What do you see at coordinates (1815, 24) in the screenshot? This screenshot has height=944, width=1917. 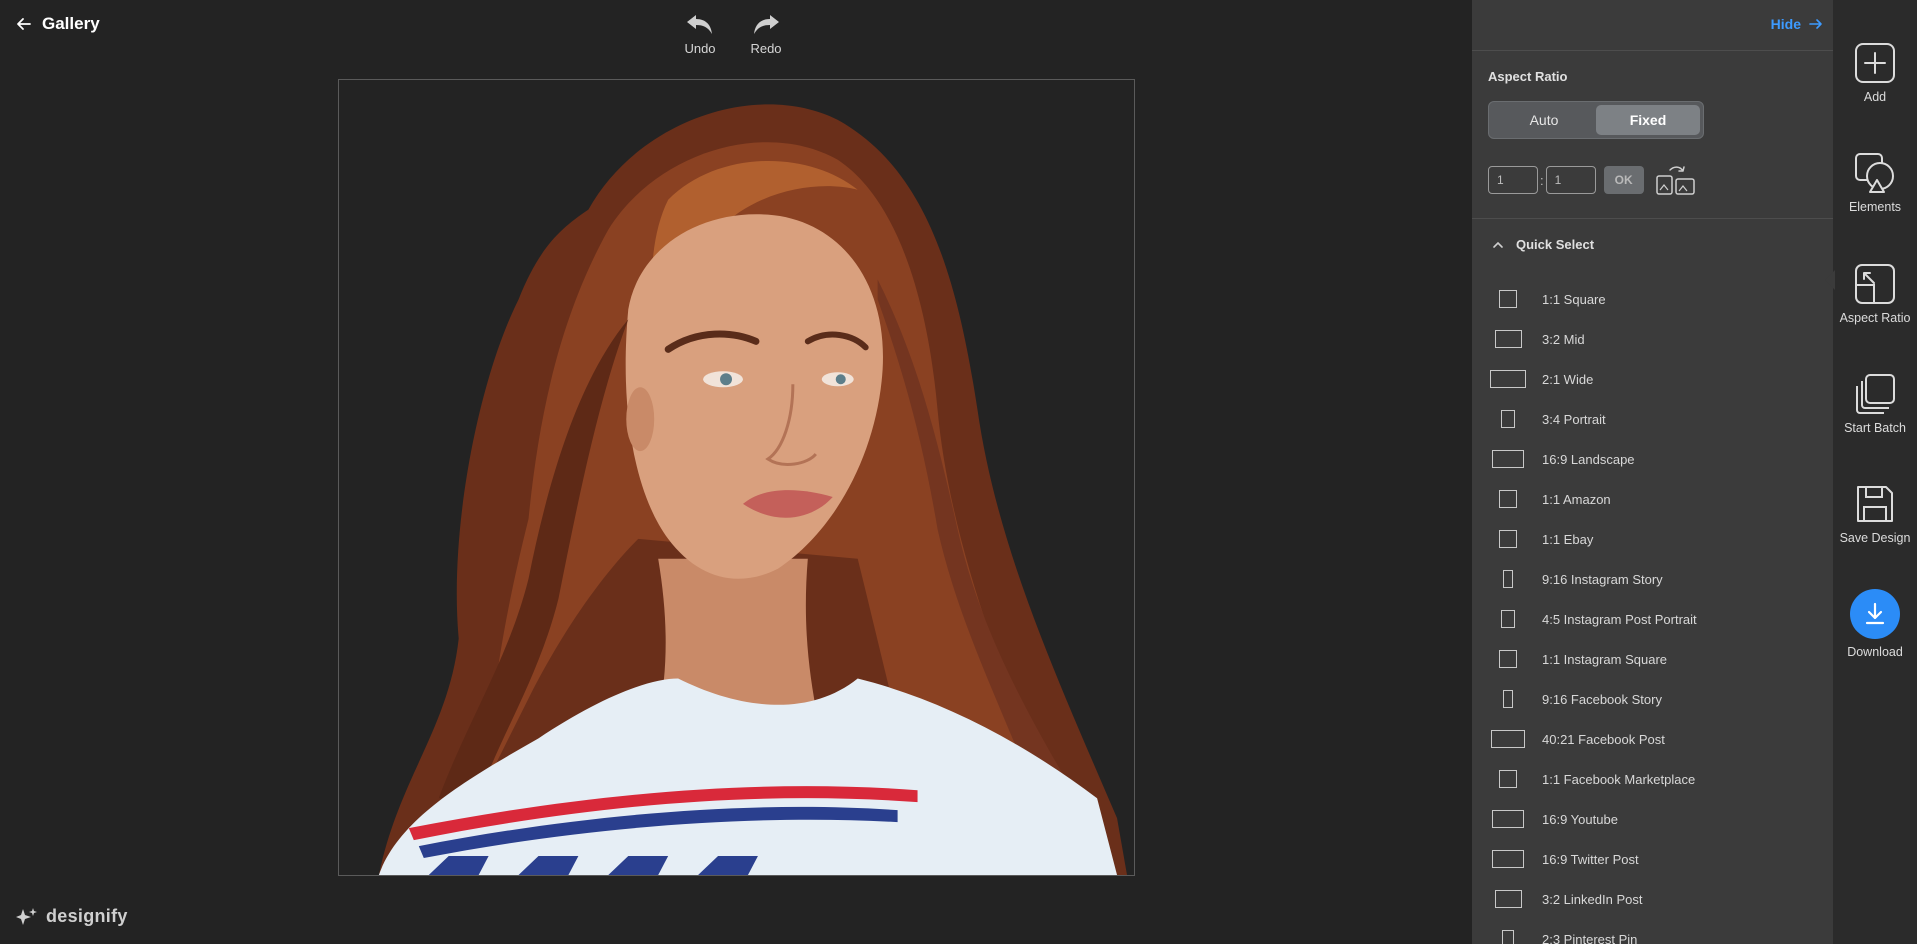 I see `arrow-right-icon` at bounding box center [1815, 24].